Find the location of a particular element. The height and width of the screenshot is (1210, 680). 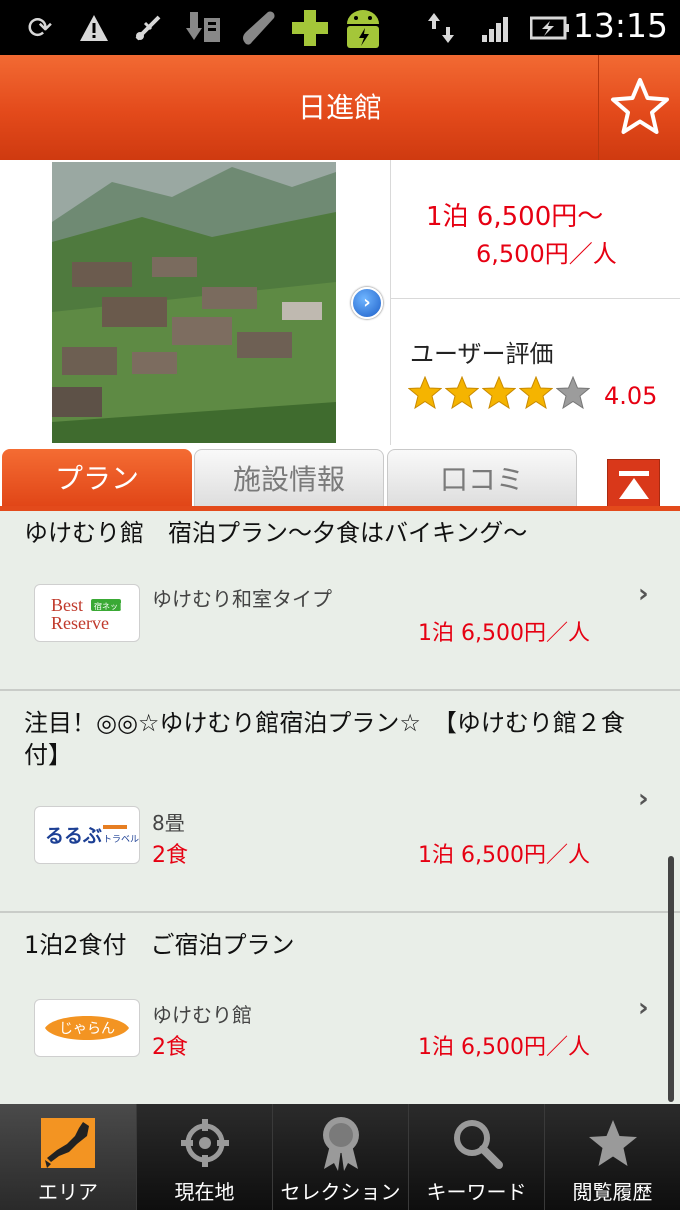

hotel-name-title: 日進館 is located at coordinates (339, 107).